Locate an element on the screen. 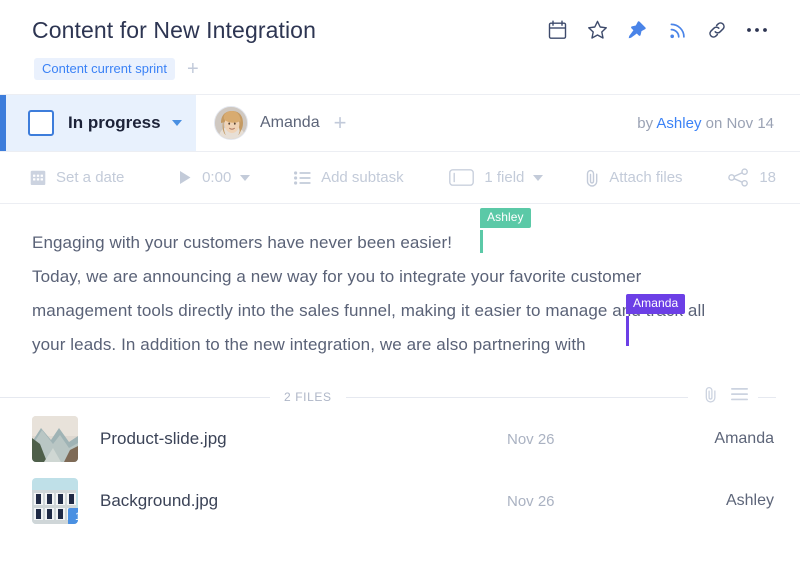  star-icon is located at coordinates (597, 30).